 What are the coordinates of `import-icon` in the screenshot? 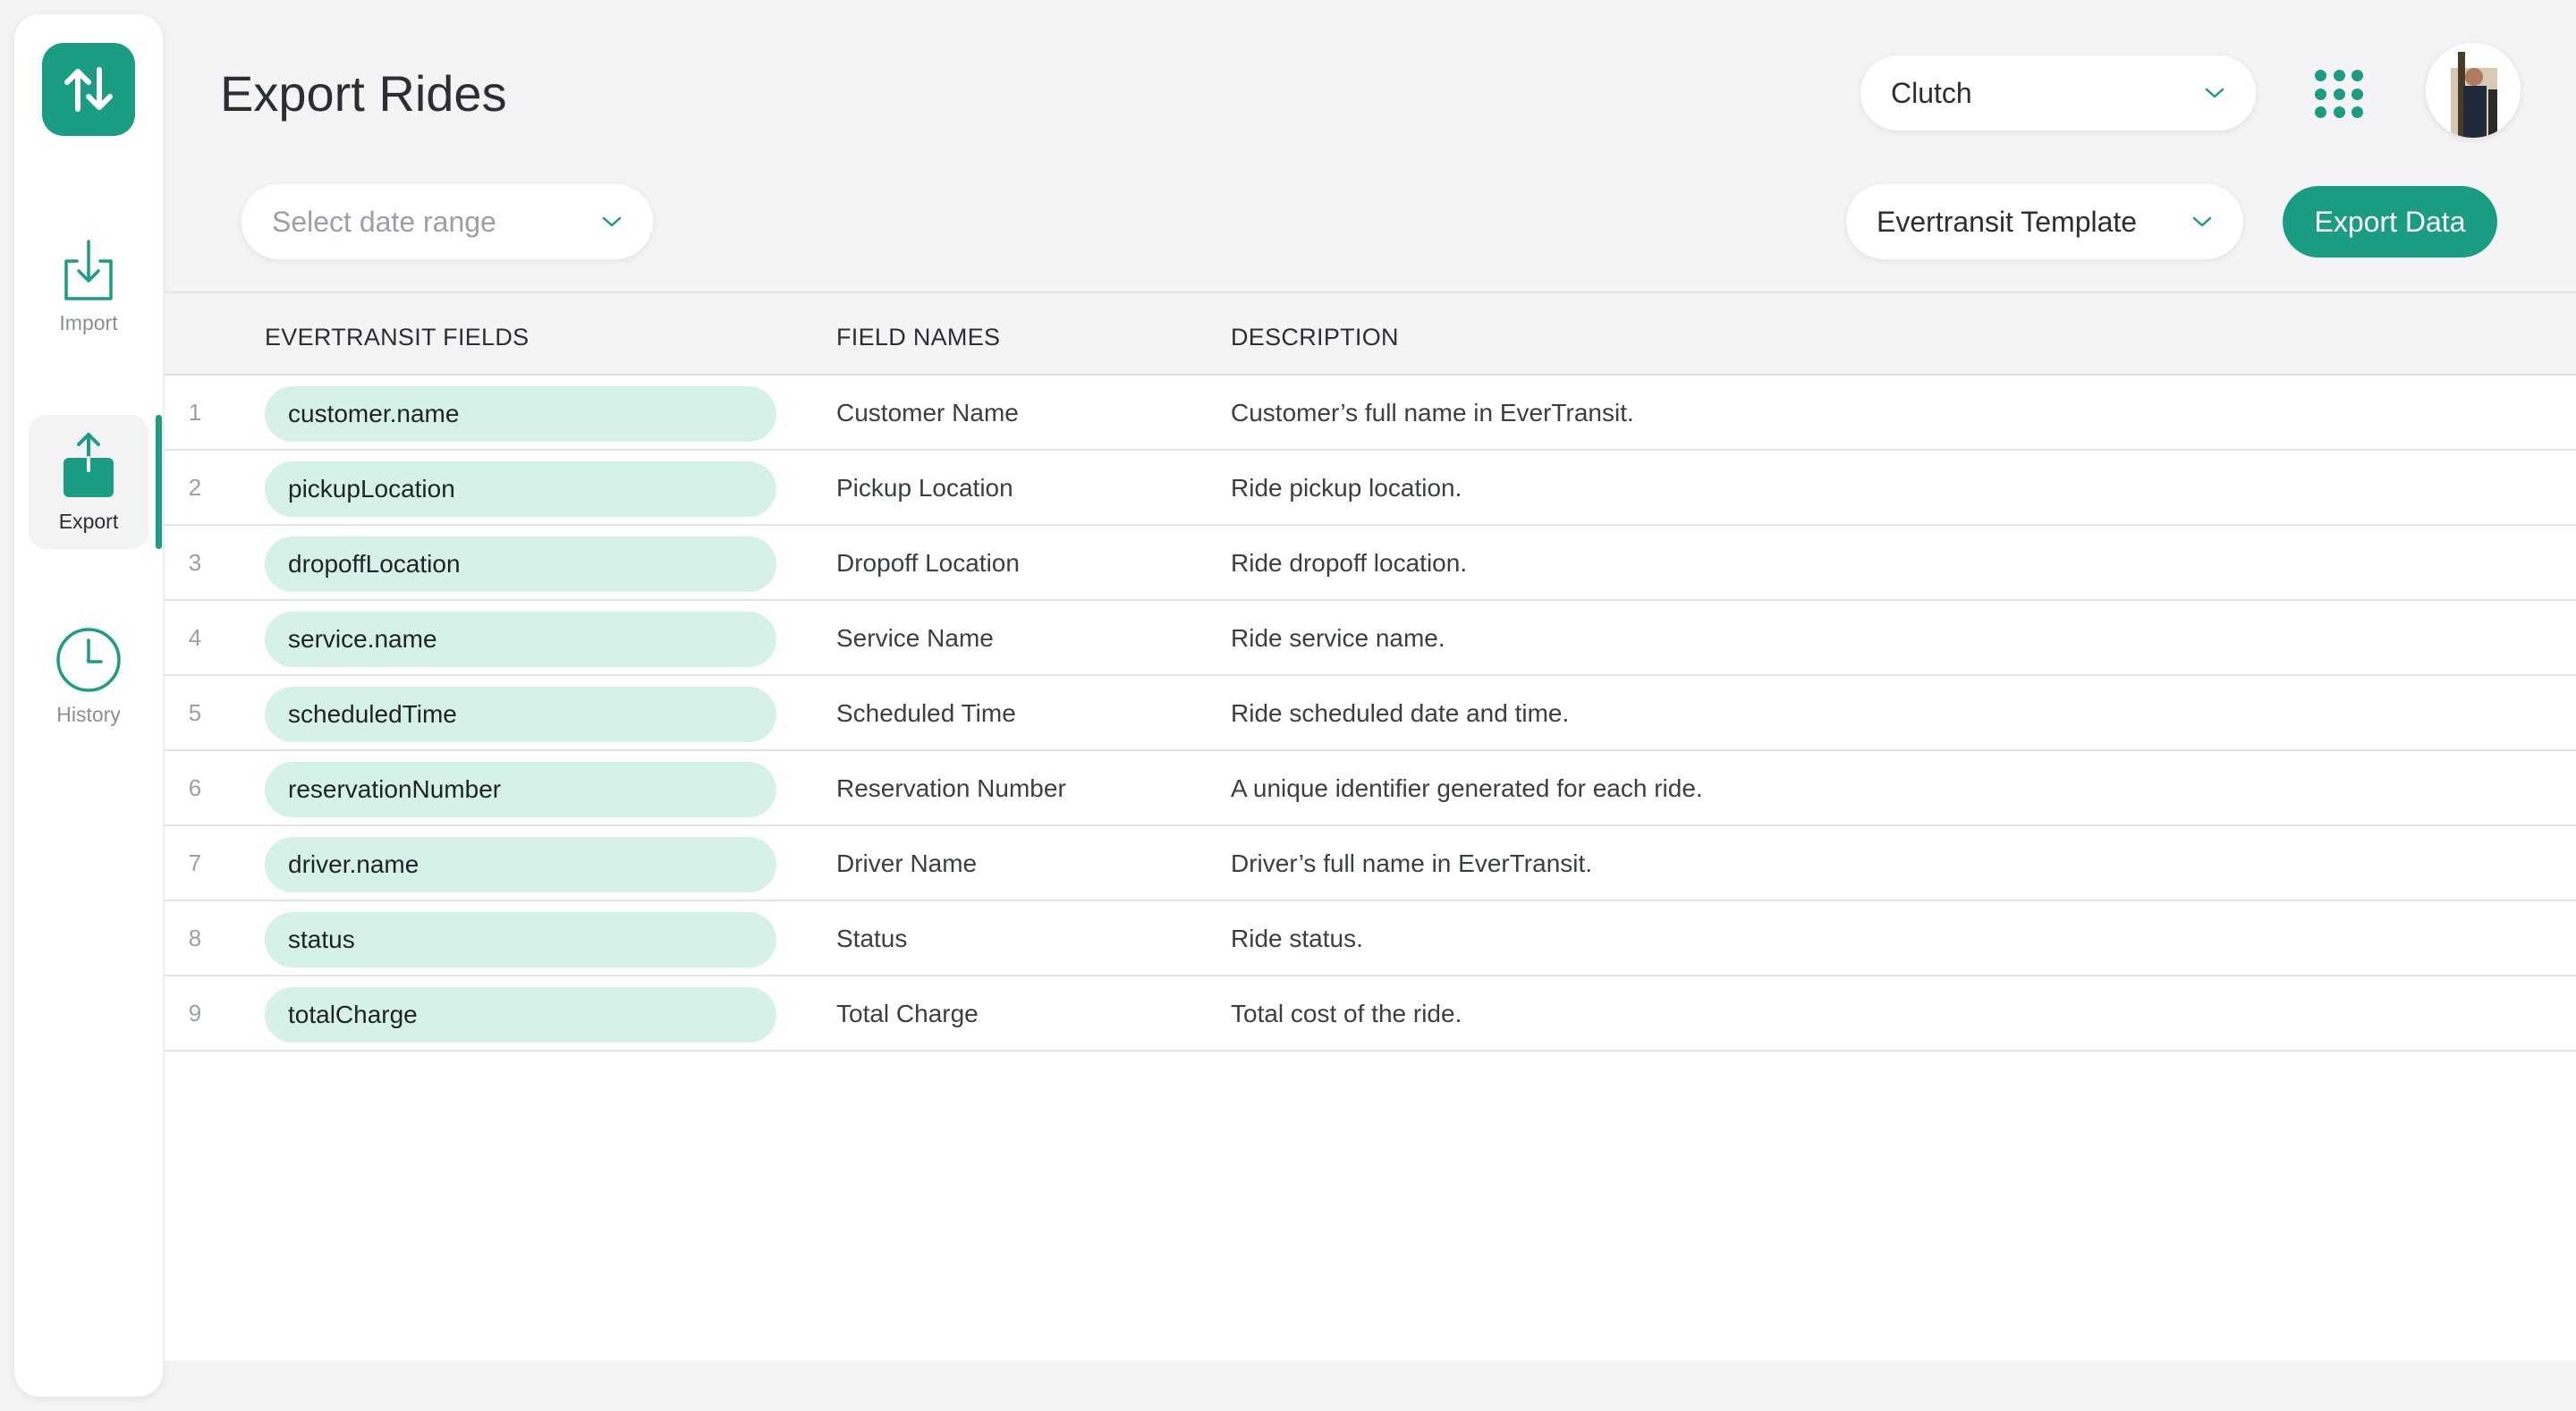 It's located at (88, 270).